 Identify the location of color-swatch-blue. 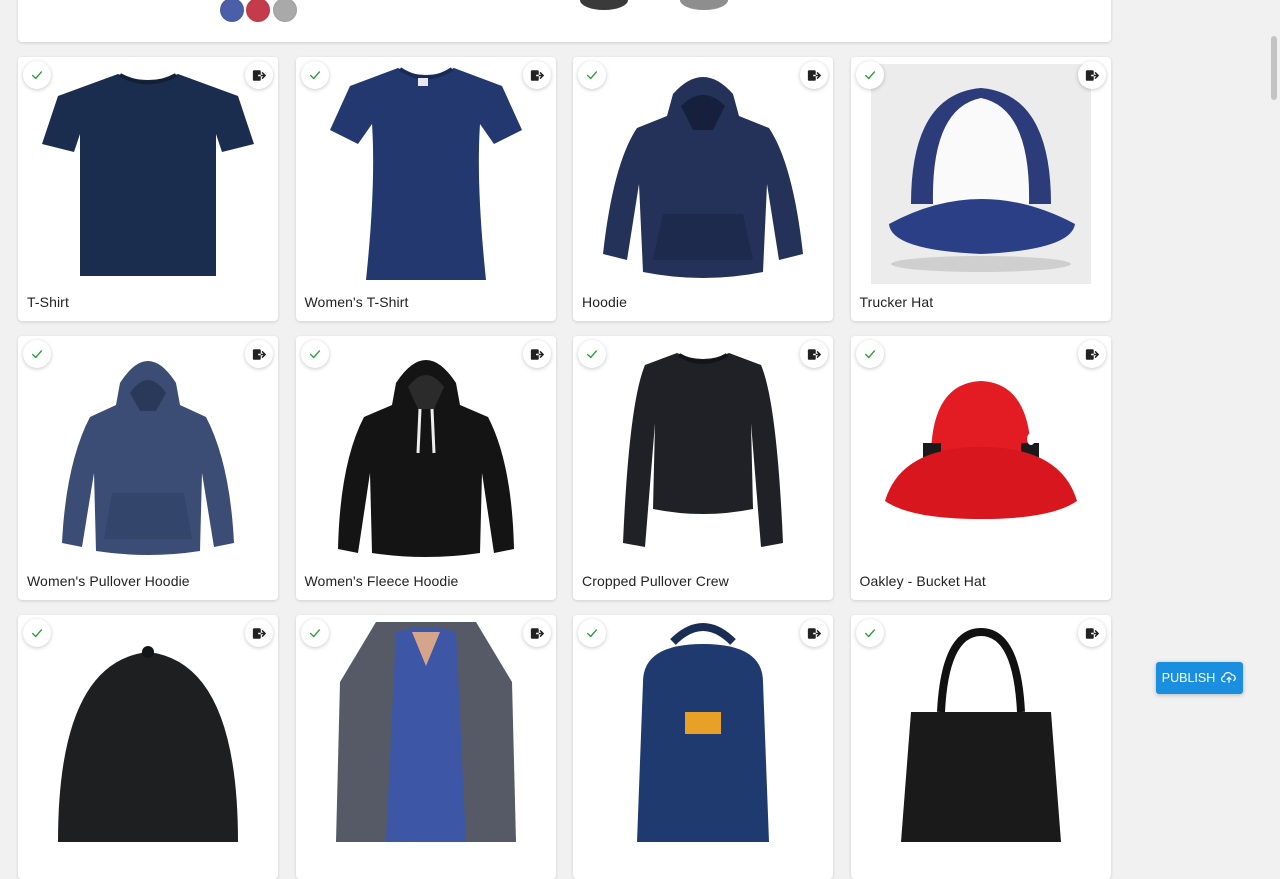
(232, 11).